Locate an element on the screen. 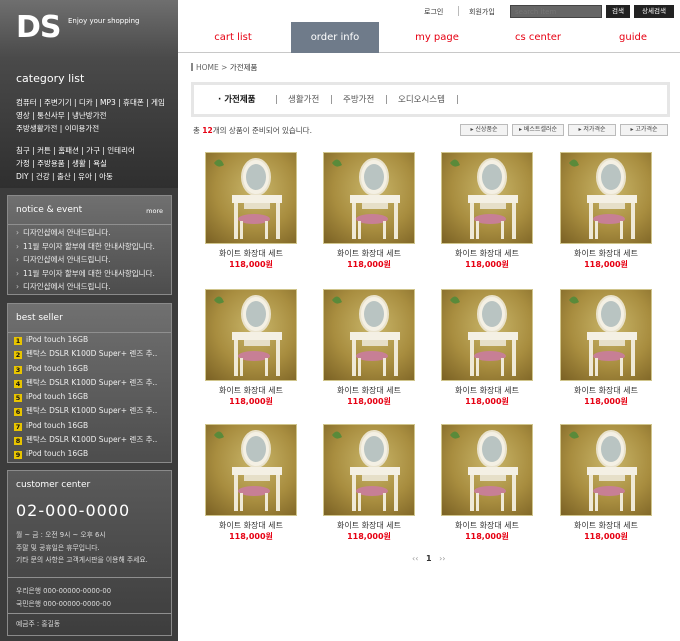 This screenshot has height=641, width=680. sort-low-price-button: ▸ 저가격순 is located at coordinates (592, 130).